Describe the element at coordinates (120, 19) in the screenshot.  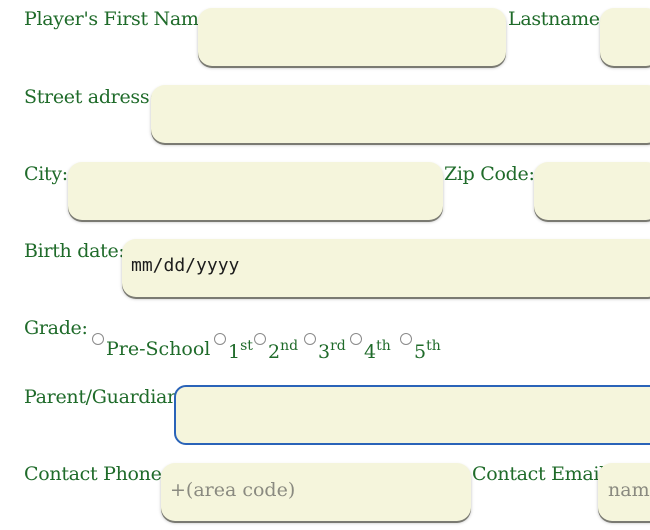
I see `first-name-label: Player's First Name:` at that location.